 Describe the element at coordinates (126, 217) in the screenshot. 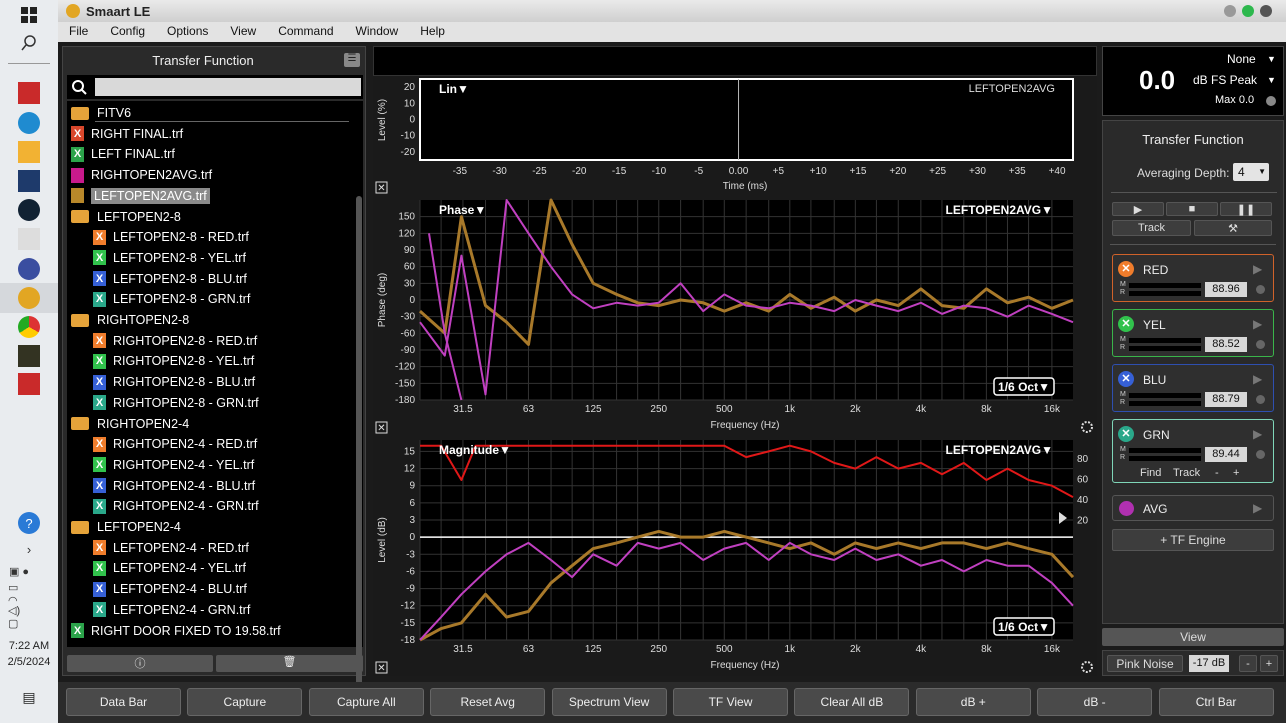

I see `tree-folder: LEFTOPEN2-8` at that location.